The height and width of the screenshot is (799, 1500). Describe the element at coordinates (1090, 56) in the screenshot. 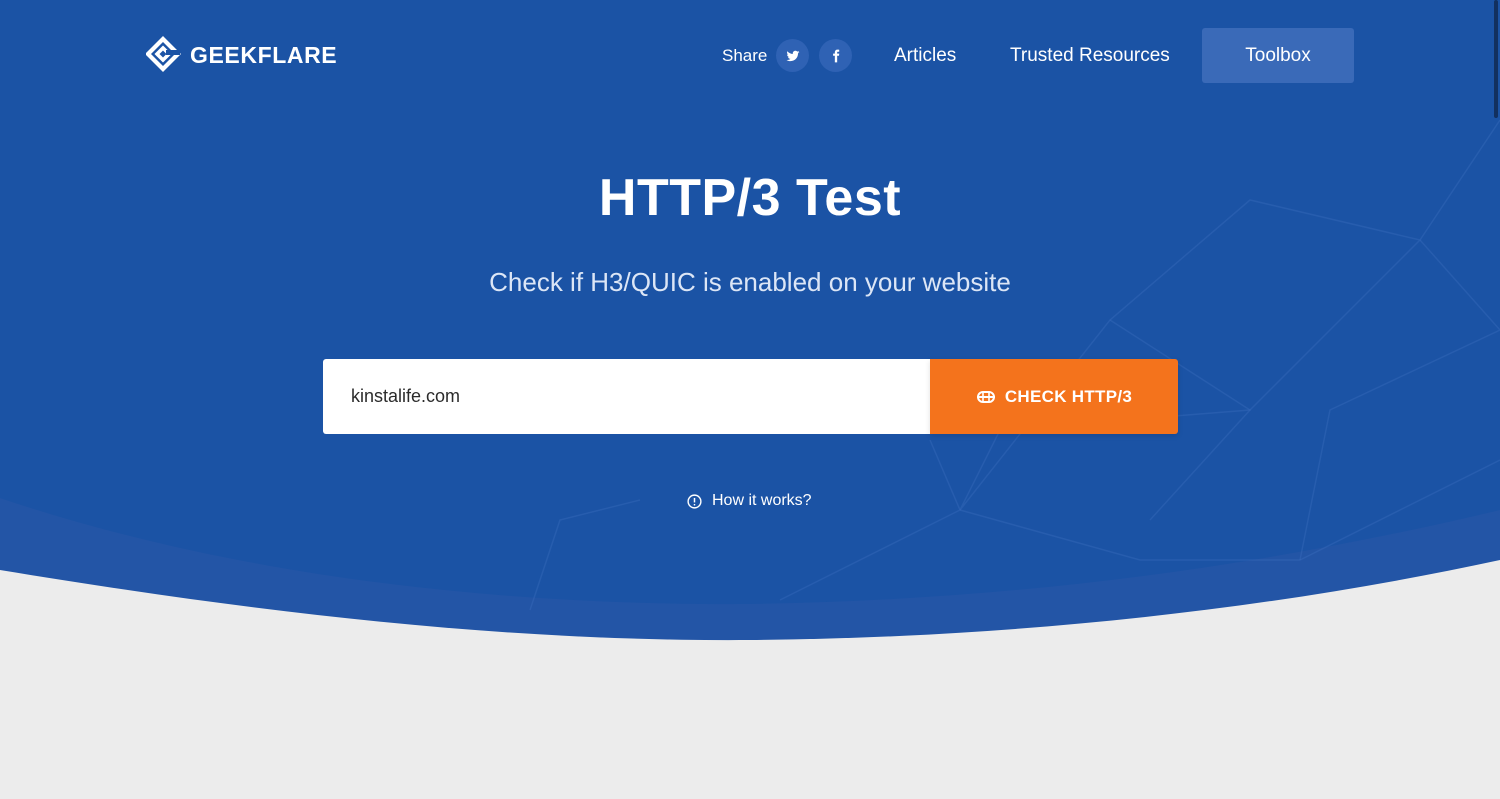

I see `nav-trusted-resources: Trusted Resources` at that location.